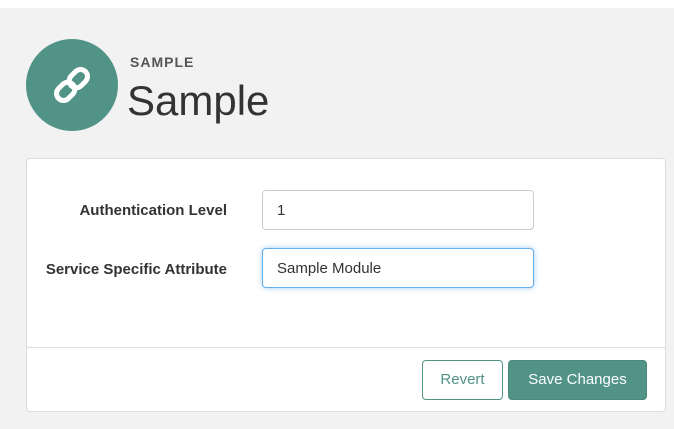 This screenshot has width=674, height=429. What do you see at coordinates (398, 210) in the screenshot?
I see `authentication-level-input` at bounding box center [398, 210].